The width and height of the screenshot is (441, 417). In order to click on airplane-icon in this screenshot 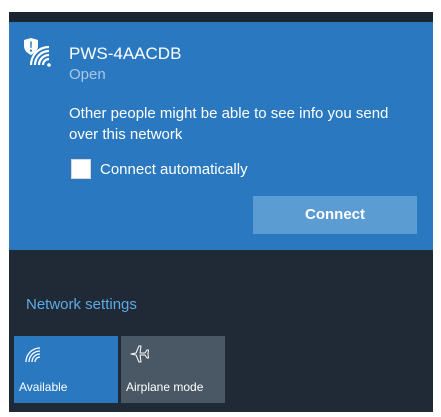, I will do `click(139, 354)`.